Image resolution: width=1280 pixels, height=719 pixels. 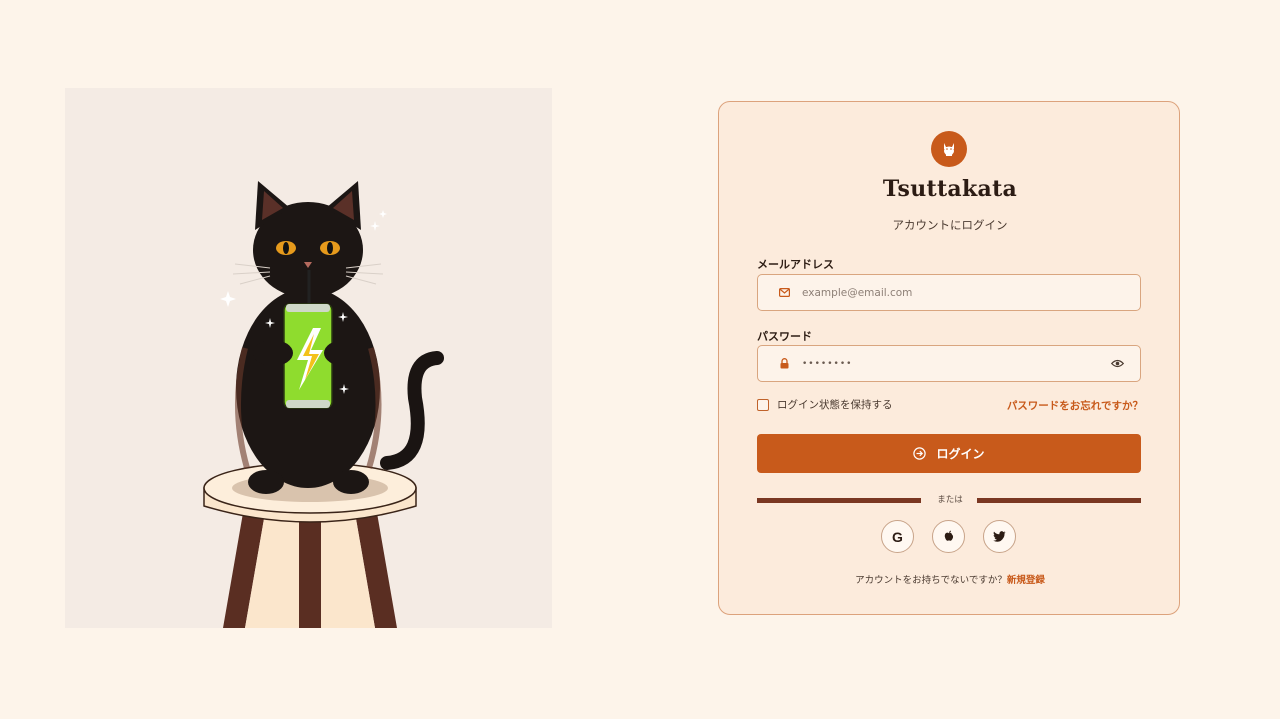 I want to click on forgot-password-link: パスワードをお忘れですか？, so click(x=1075, y=405).